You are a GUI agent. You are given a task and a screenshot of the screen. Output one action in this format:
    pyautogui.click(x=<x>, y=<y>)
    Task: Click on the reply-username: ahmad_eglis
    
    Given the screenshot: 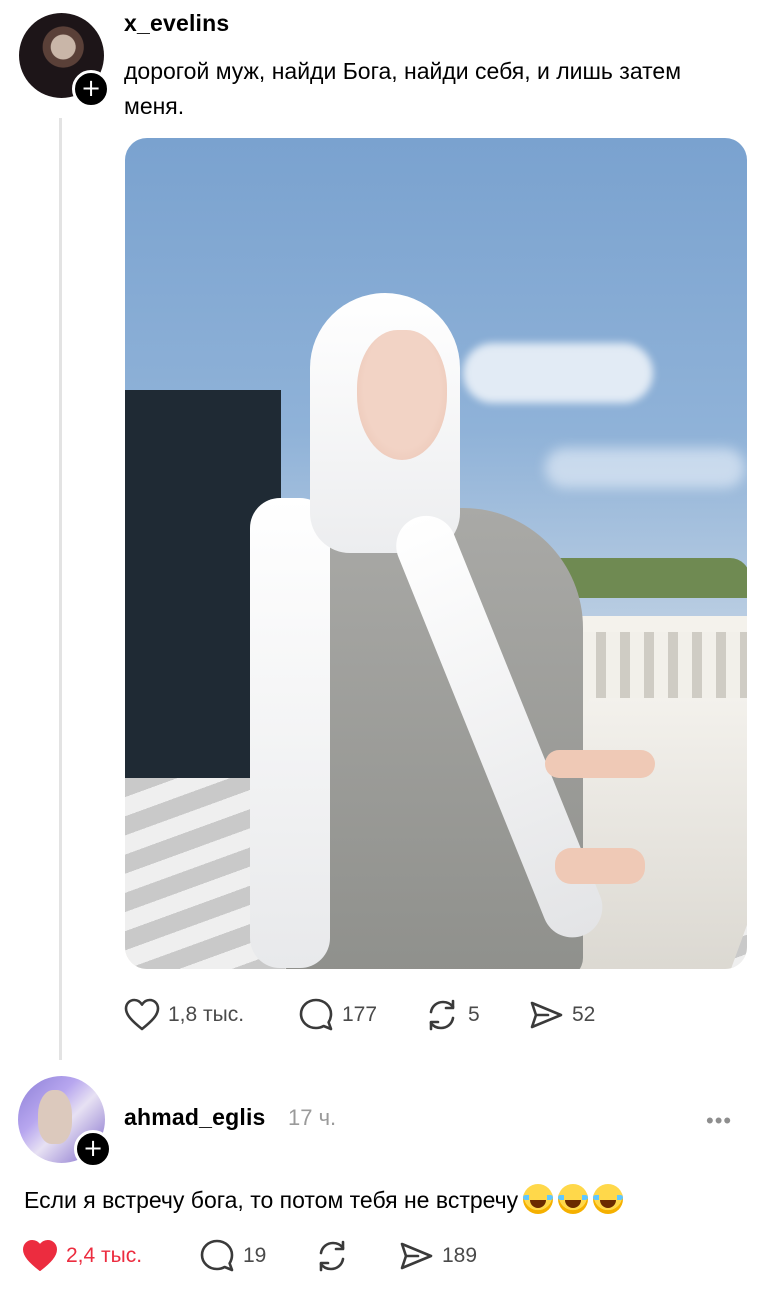 What is the action you would take?
    pyautogui.click(x=195, y=1117)
    